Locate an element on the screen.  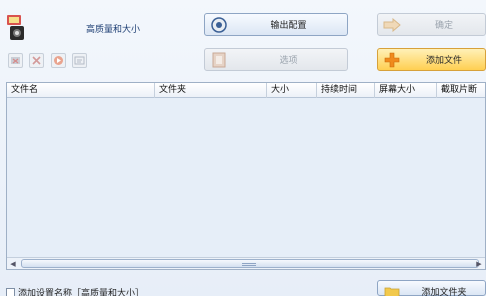
video-profile-icon is located at coordinates (17, 28).